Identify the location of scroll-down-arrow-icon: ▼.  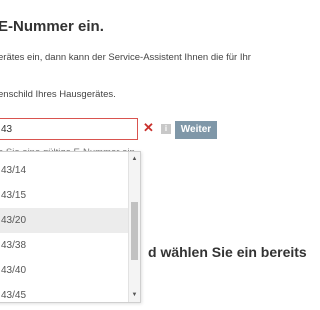
(134, 295).